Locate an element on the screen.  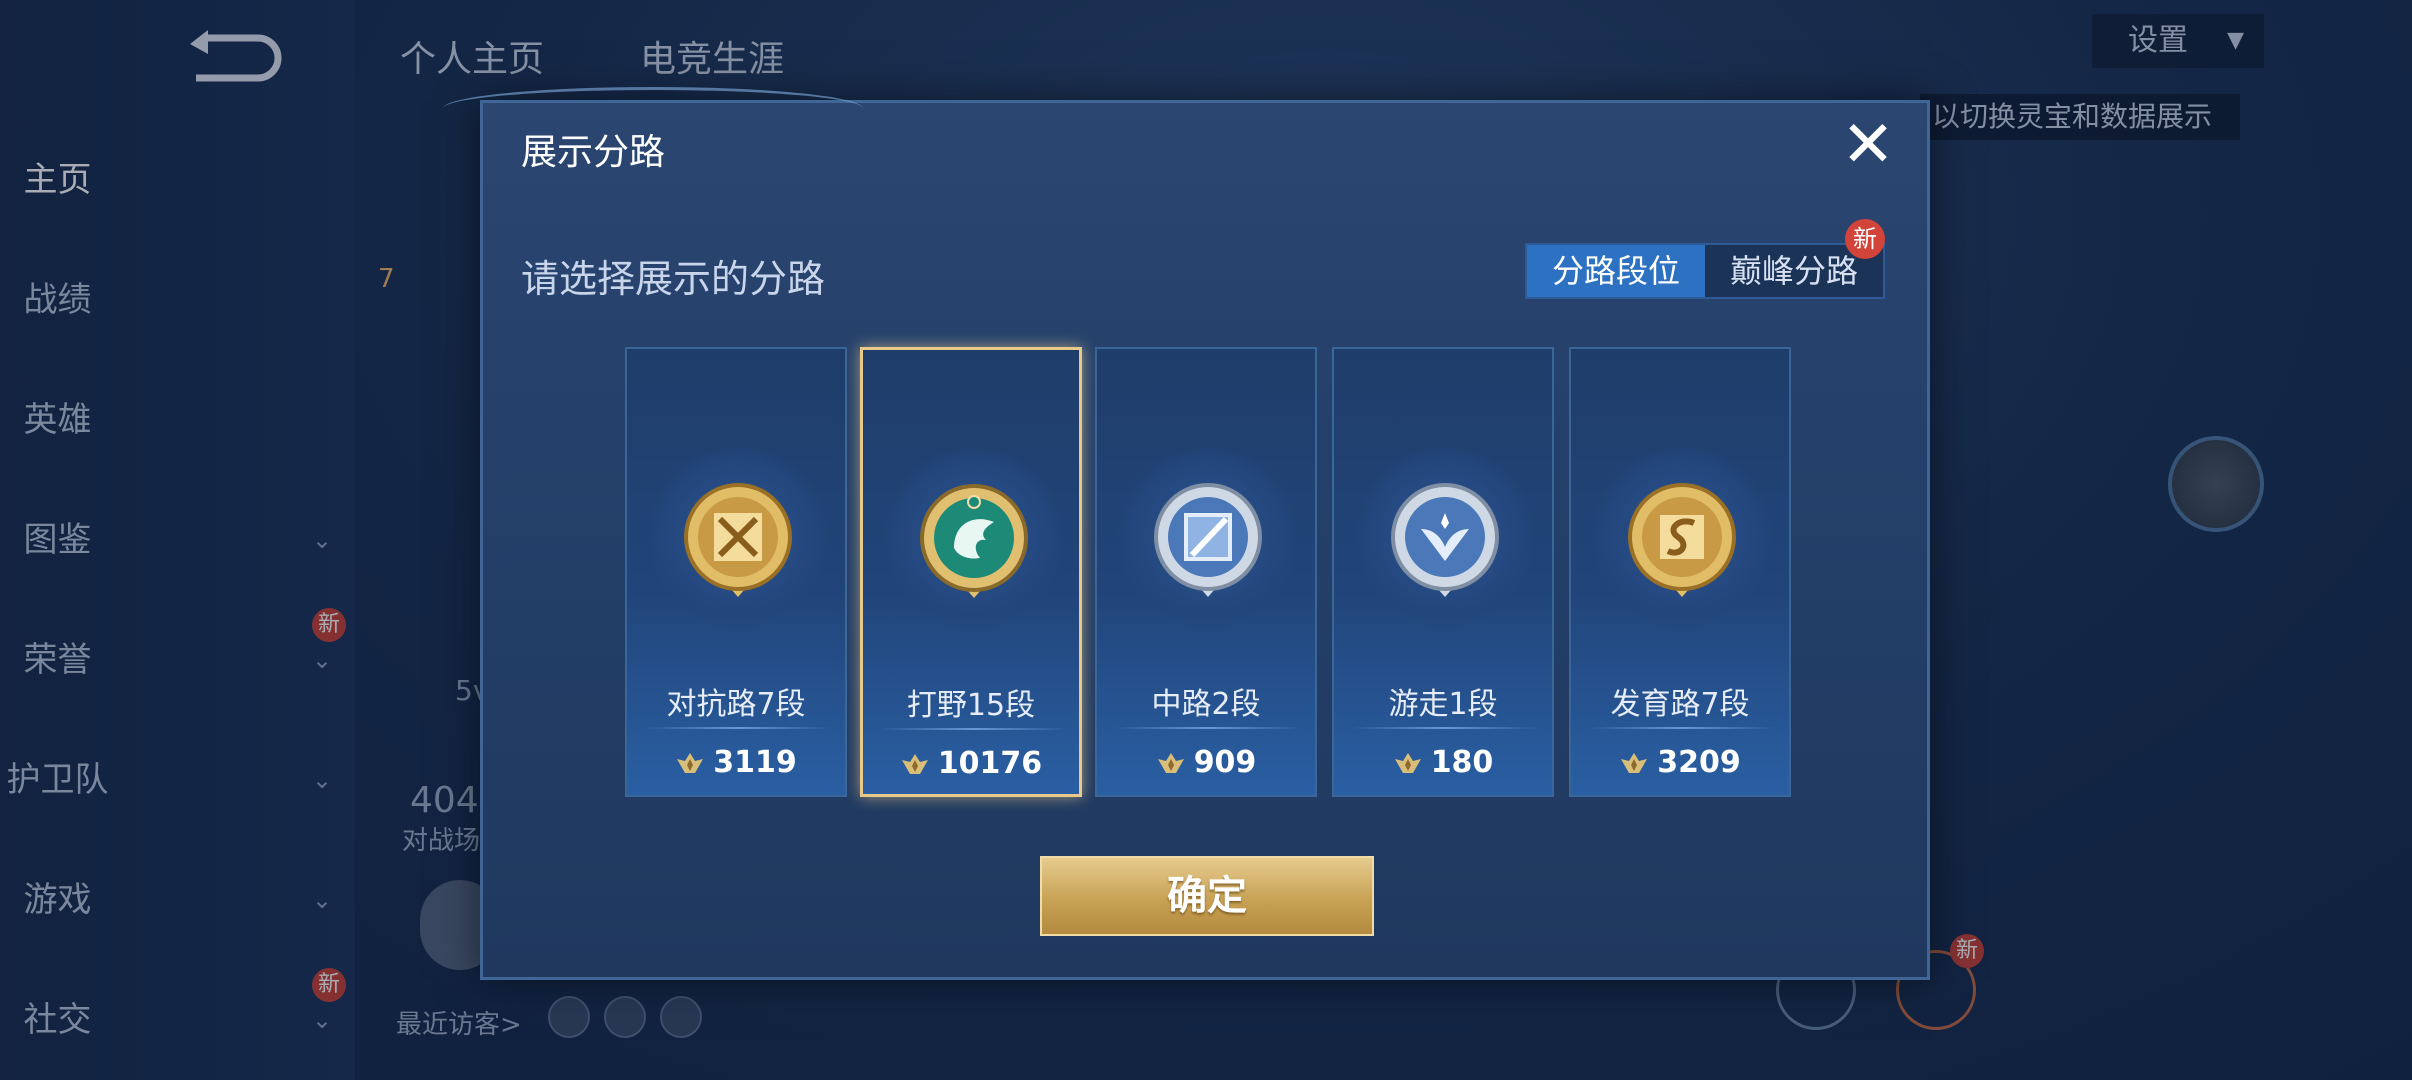
lane-score-value: 3119 is located at coordinates (755, 762).